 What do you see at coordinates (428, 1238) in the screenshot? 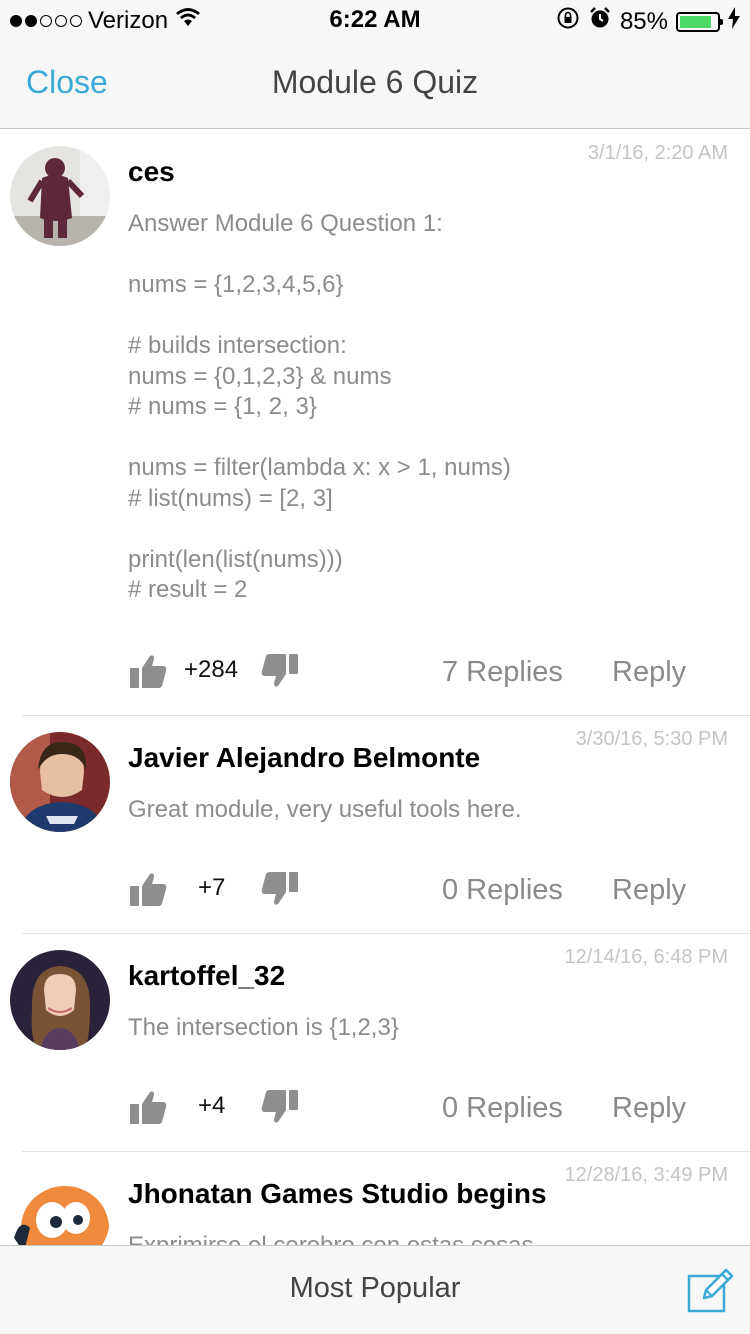
I see `comment-body: Exprimirse el cerebro con estas cosas` at bounding box center [428, 1238].